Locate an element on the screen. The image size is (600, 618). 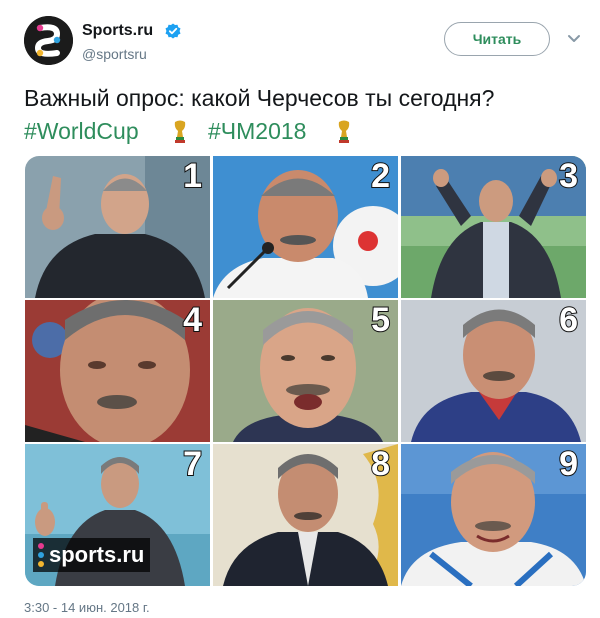
photo-tile-5: 5 is located at coordinates (305, 371).